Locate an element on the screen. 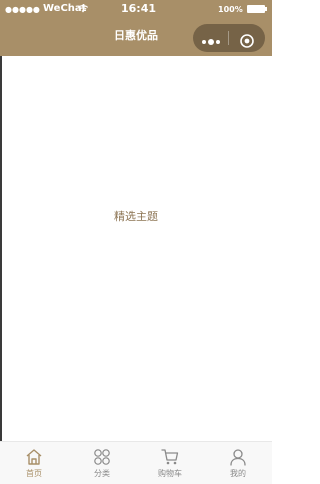 The image size is (320, 484). header: ●●●●● WeChat 16:41 100% 日惠优品 is located at coordinates (136, 28).